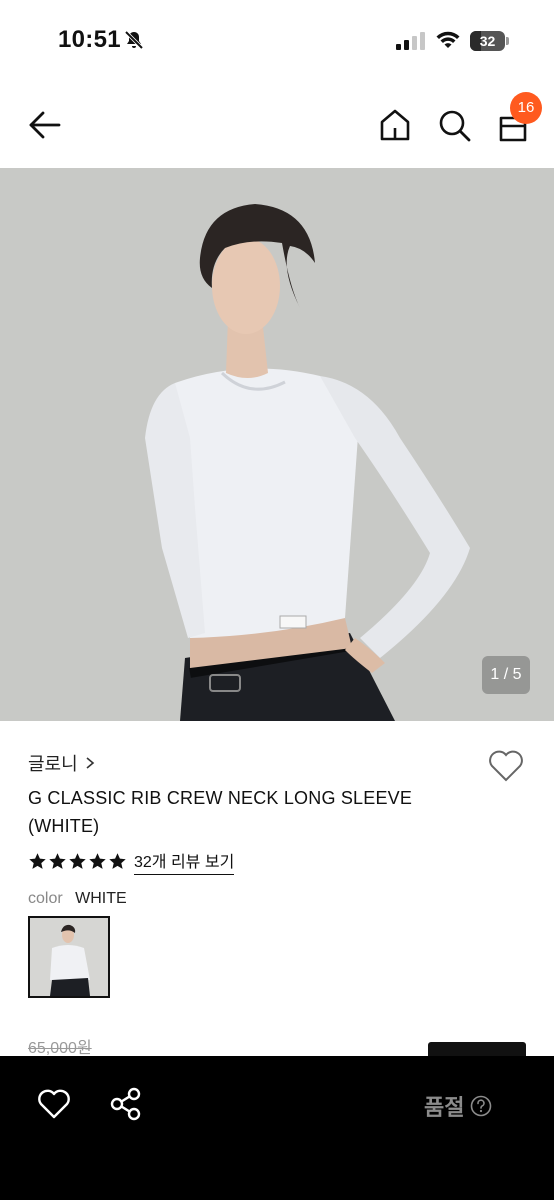 Image resolution: width=554 pixels, height=1200 pixels. I want to click on color-value: WHITE, so click(101, 898).